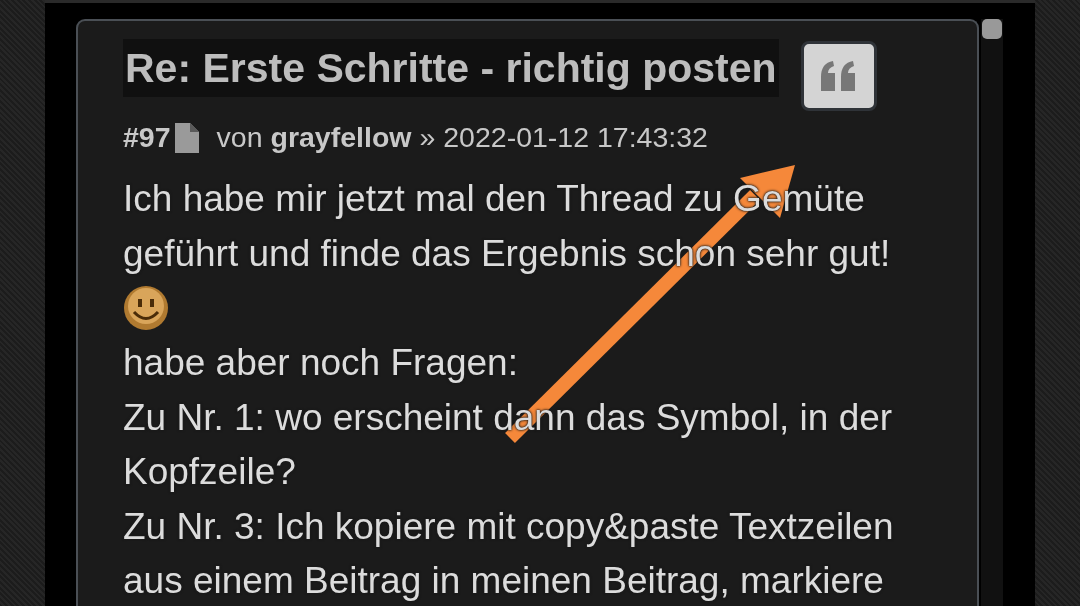 This screenshot has width=1080, height=606. I want to click on document-icon, so click(186, 137).